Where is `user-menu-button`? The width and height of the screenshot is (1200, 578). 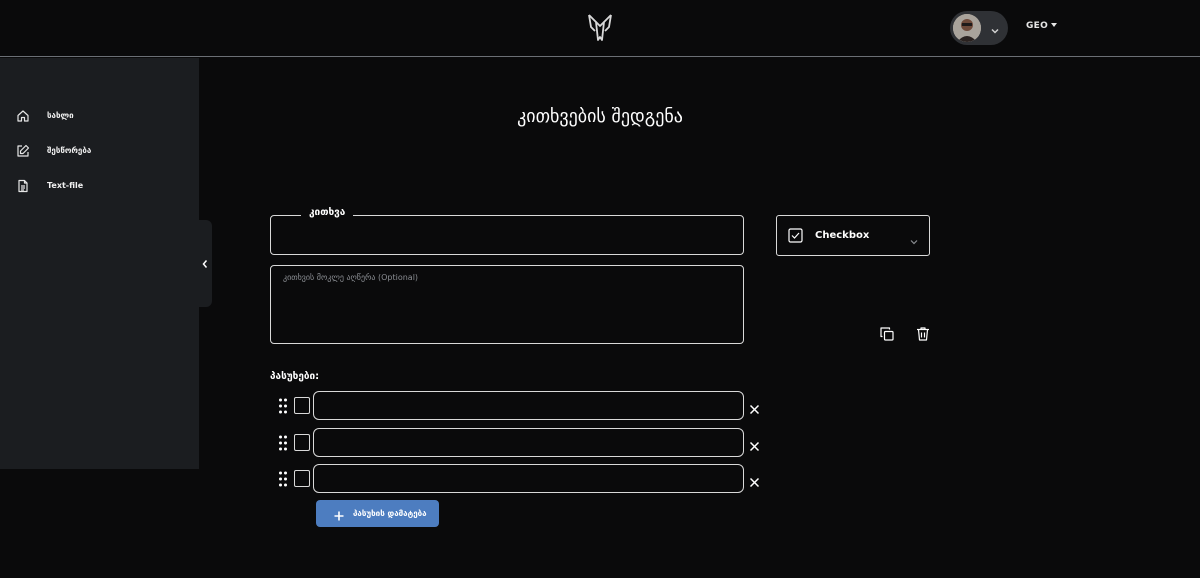
user-menu-button is located at coordinates (979, 28).